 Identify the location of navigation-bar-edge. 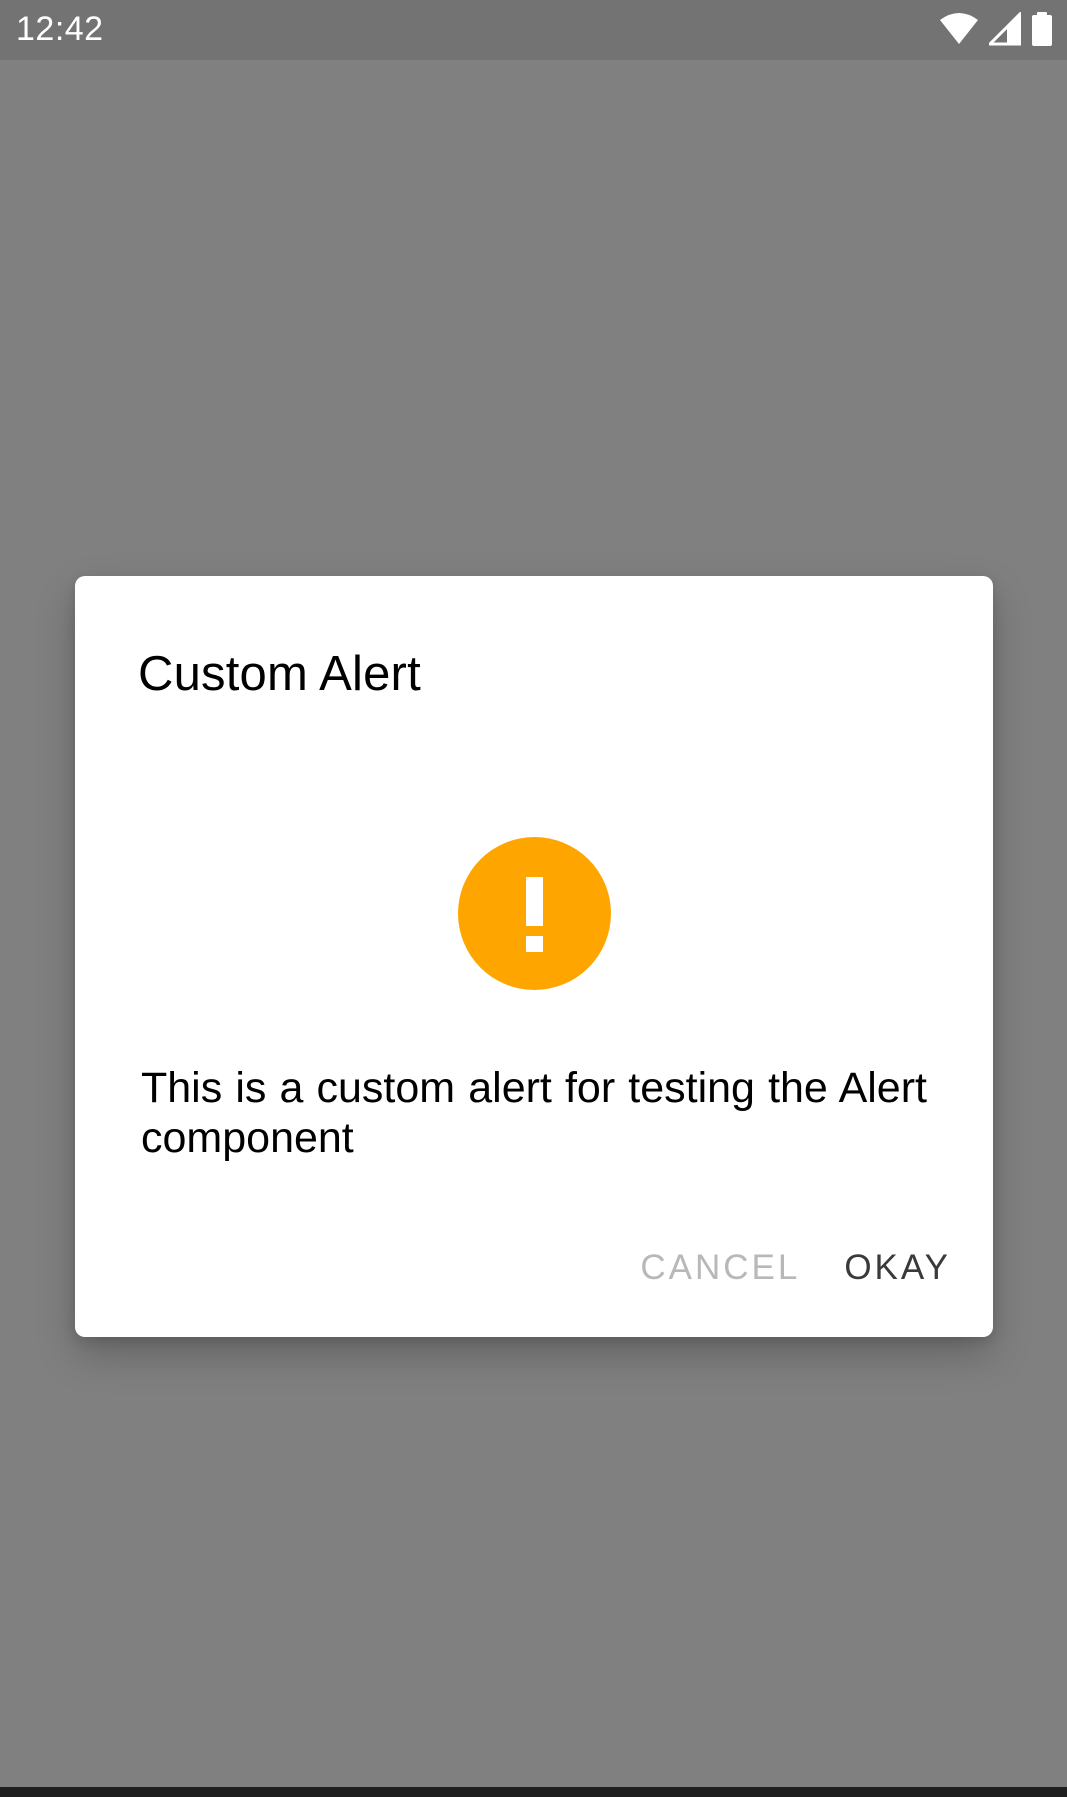
(533, 1792).